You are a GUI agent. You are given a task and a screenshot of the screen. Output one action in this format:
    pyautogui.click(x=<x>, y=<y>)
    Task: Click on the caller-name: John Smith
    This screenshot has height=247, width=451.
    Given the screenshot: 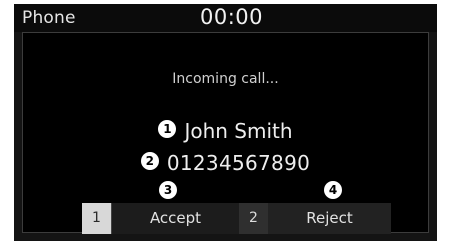 What is the action you would take?
    pyautogui.click(x=238, y=131)
    